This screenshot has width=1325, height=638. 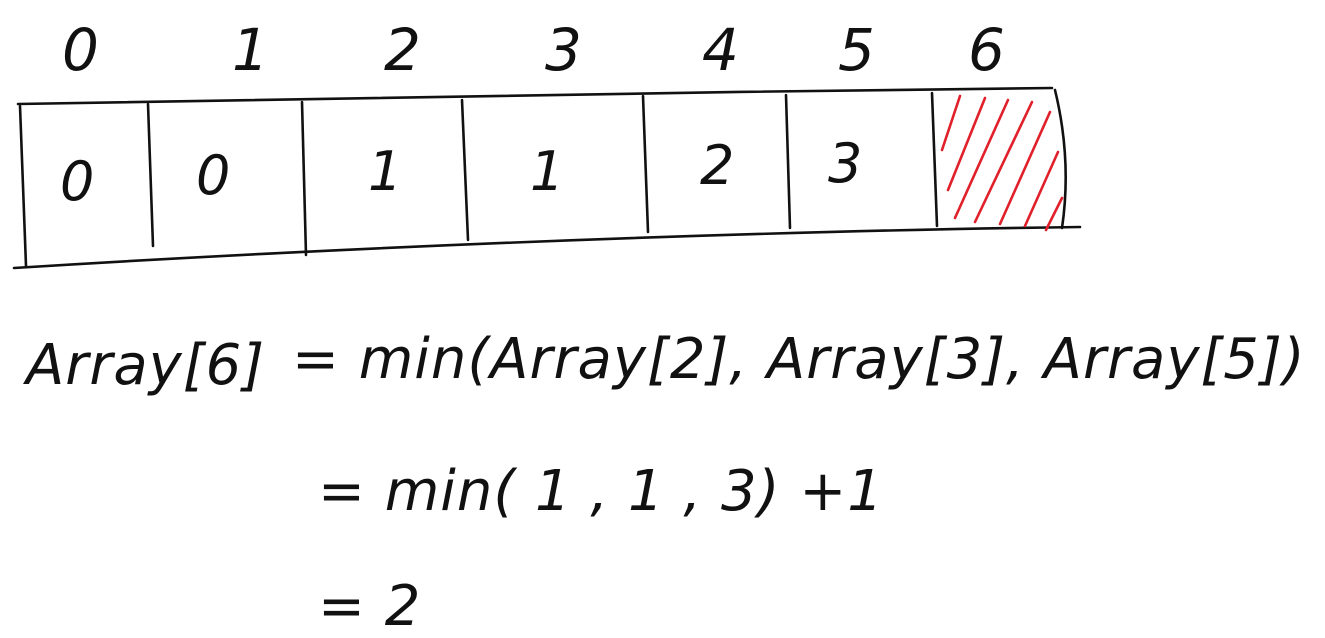 I want to click on index-label-1: 1, so click(x=250, y=50).